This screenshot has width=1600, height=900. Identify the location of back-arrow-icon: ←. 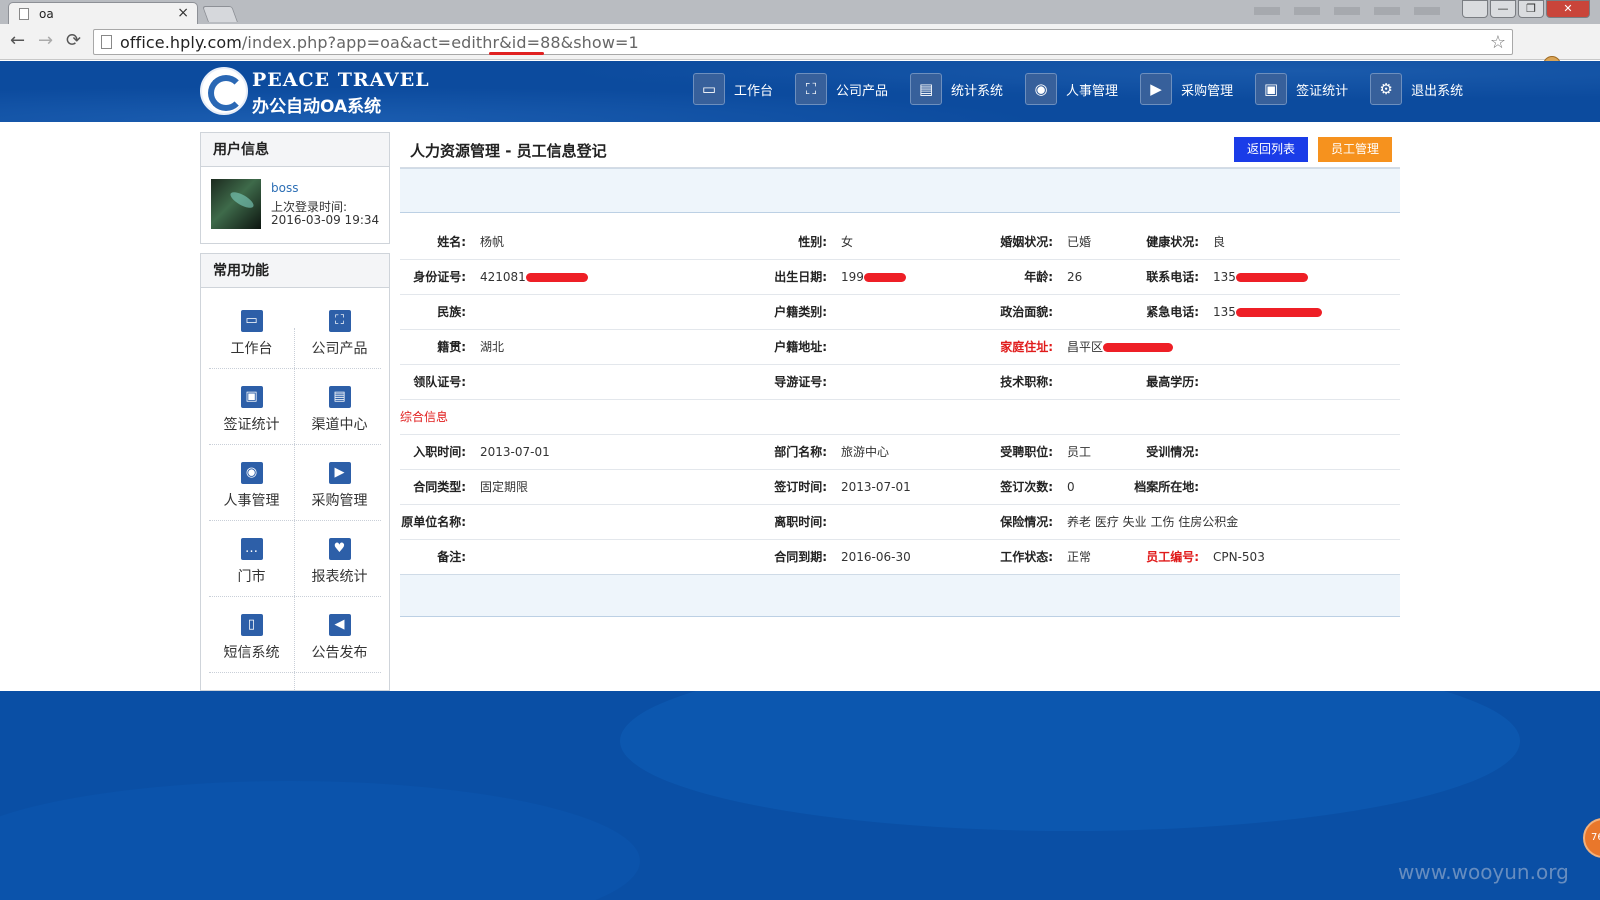
(17, 40).